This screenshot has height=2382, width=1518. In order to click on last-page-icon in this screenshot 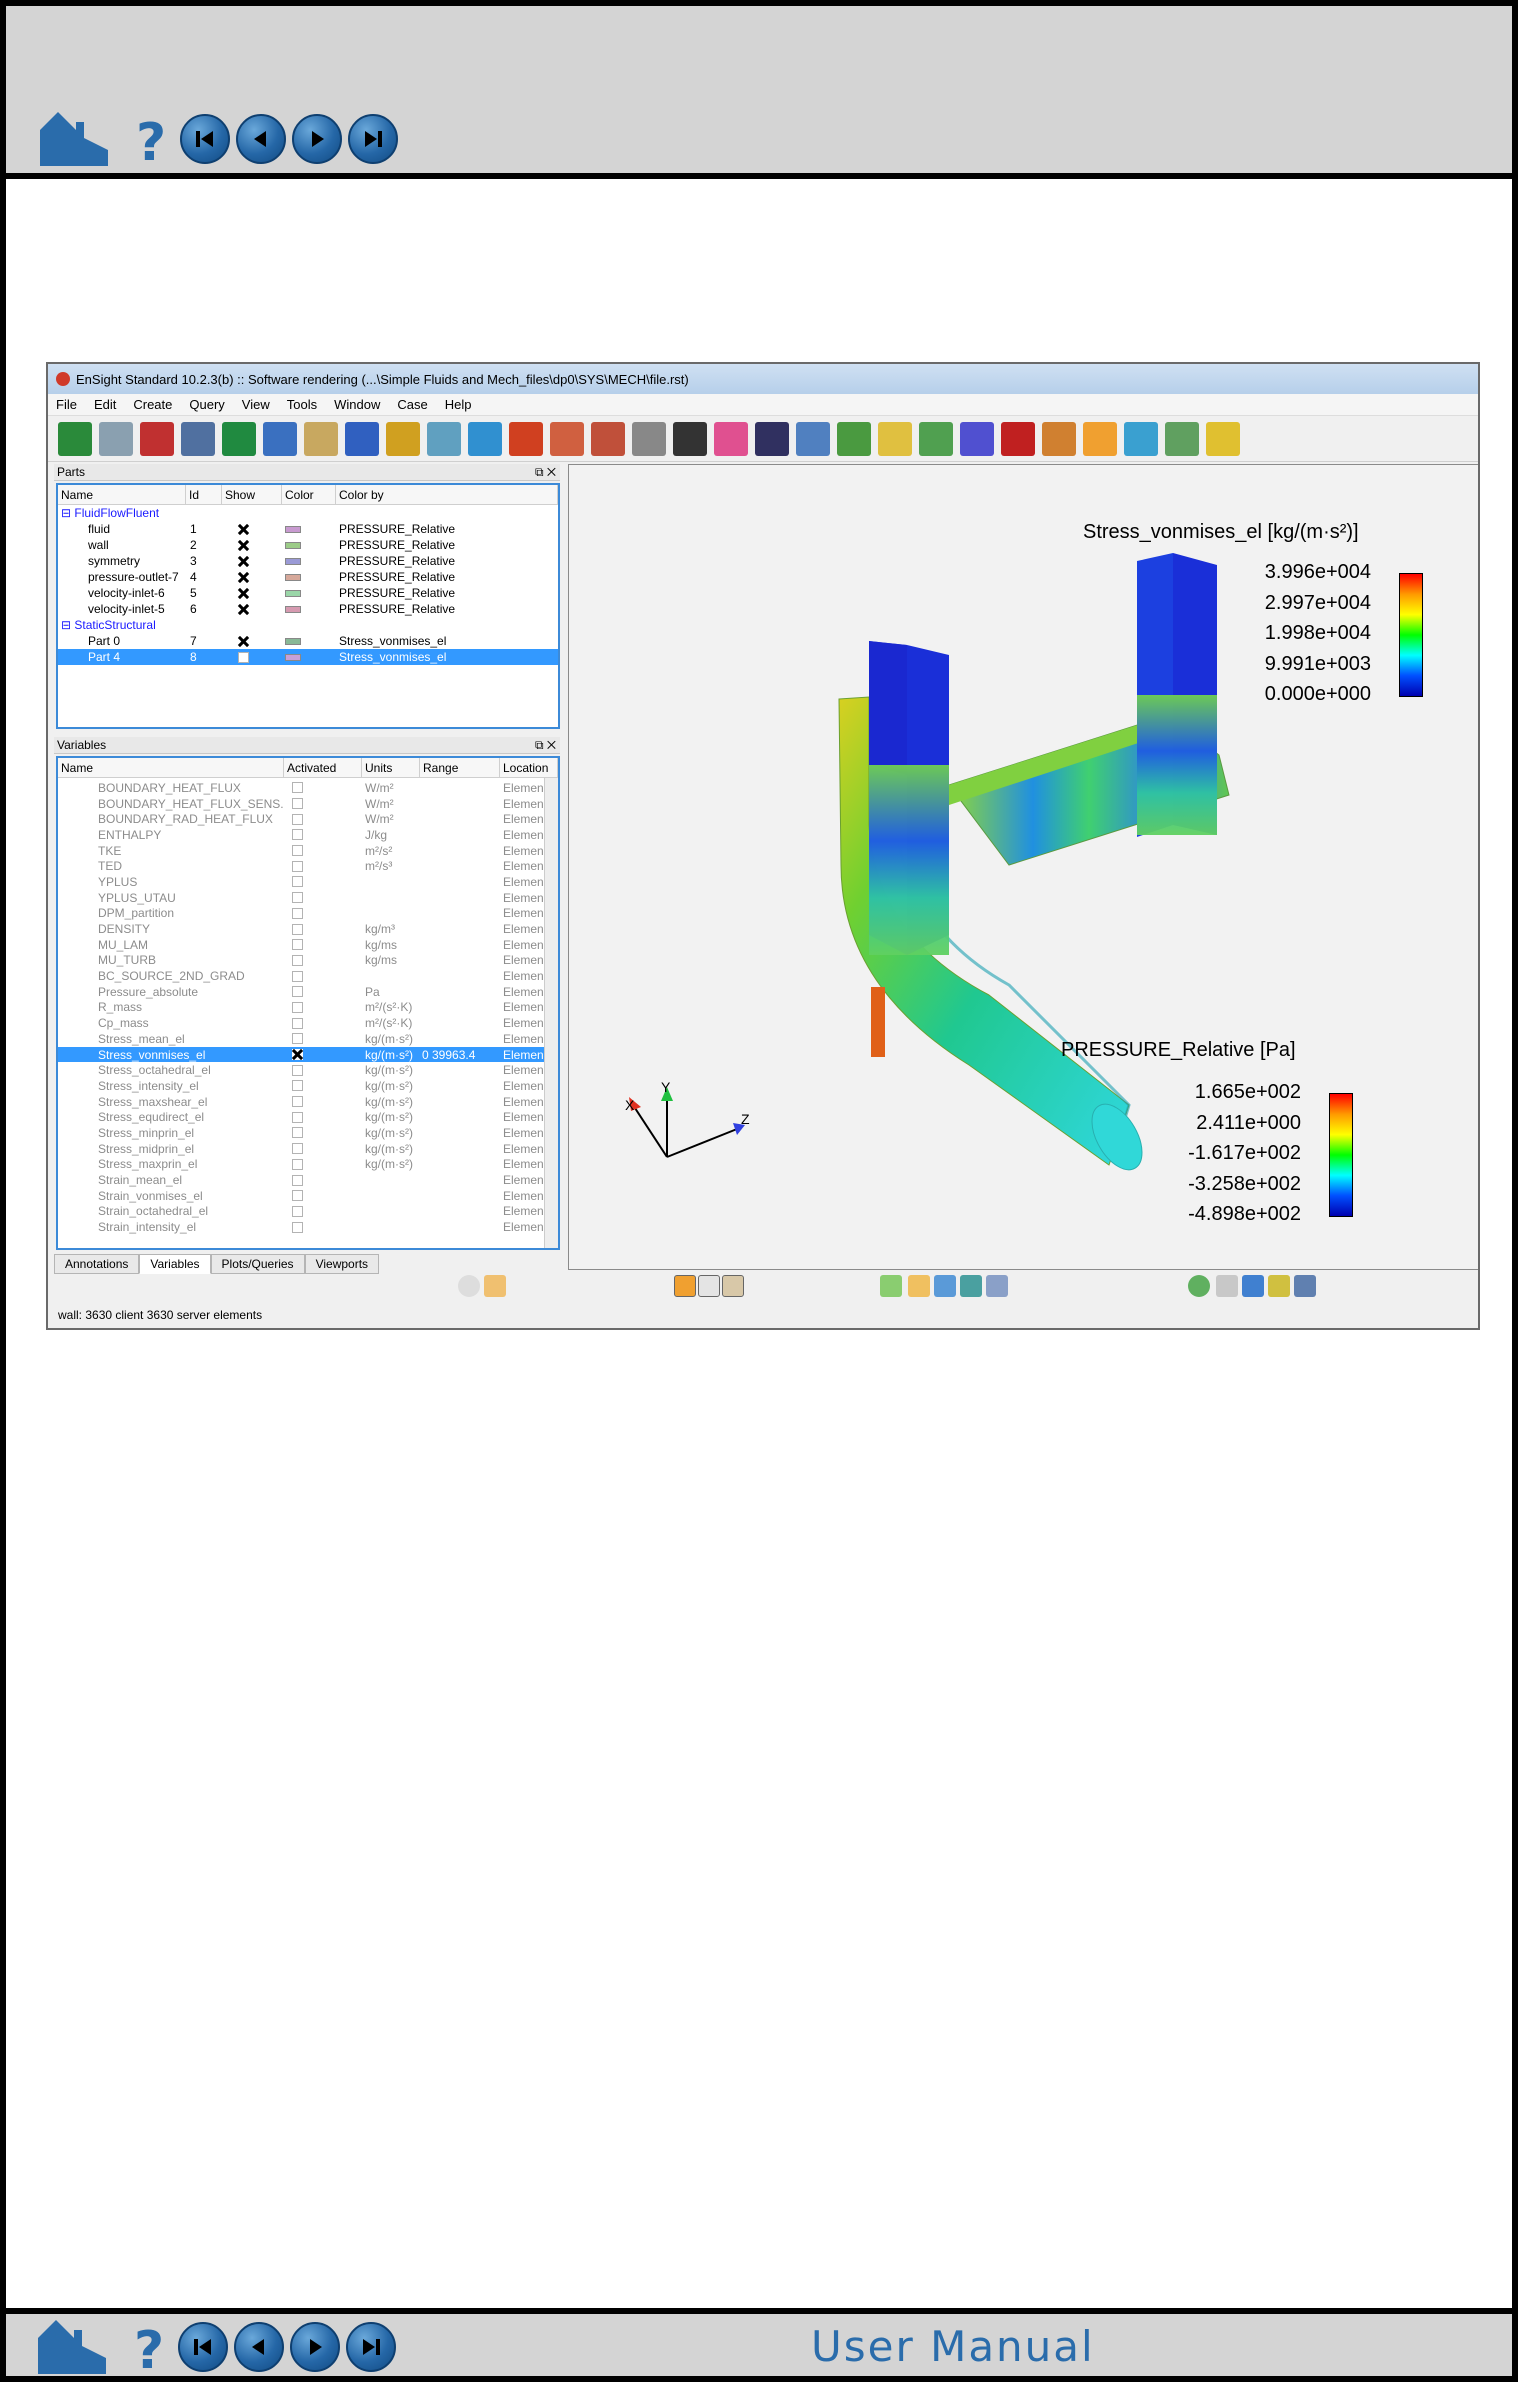, I will do `click(371, 2347)`.